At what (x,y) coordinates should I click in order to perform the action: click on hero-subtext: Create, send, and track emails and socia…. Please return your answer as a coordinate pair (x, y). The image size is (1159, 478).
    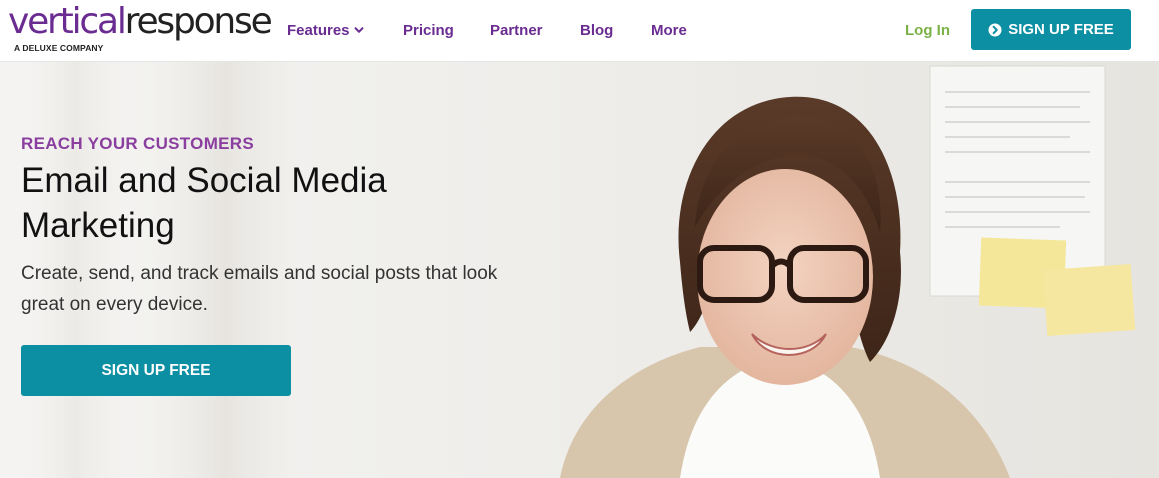
    Looking at the image, I should click on (259, 289).